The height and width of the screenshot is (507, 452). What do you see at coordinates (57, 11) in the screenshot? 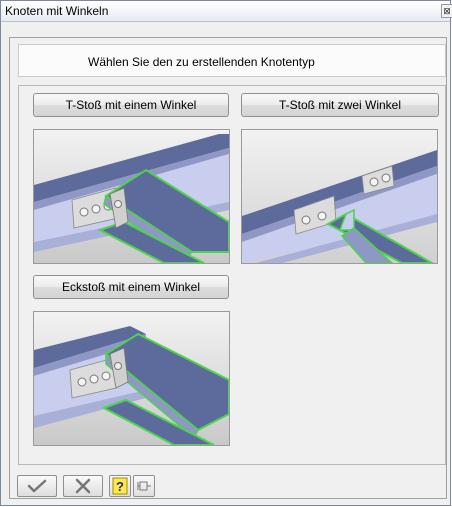
I see `window-title: Knoten mit Winkeln` at bounding box center [57, 11].